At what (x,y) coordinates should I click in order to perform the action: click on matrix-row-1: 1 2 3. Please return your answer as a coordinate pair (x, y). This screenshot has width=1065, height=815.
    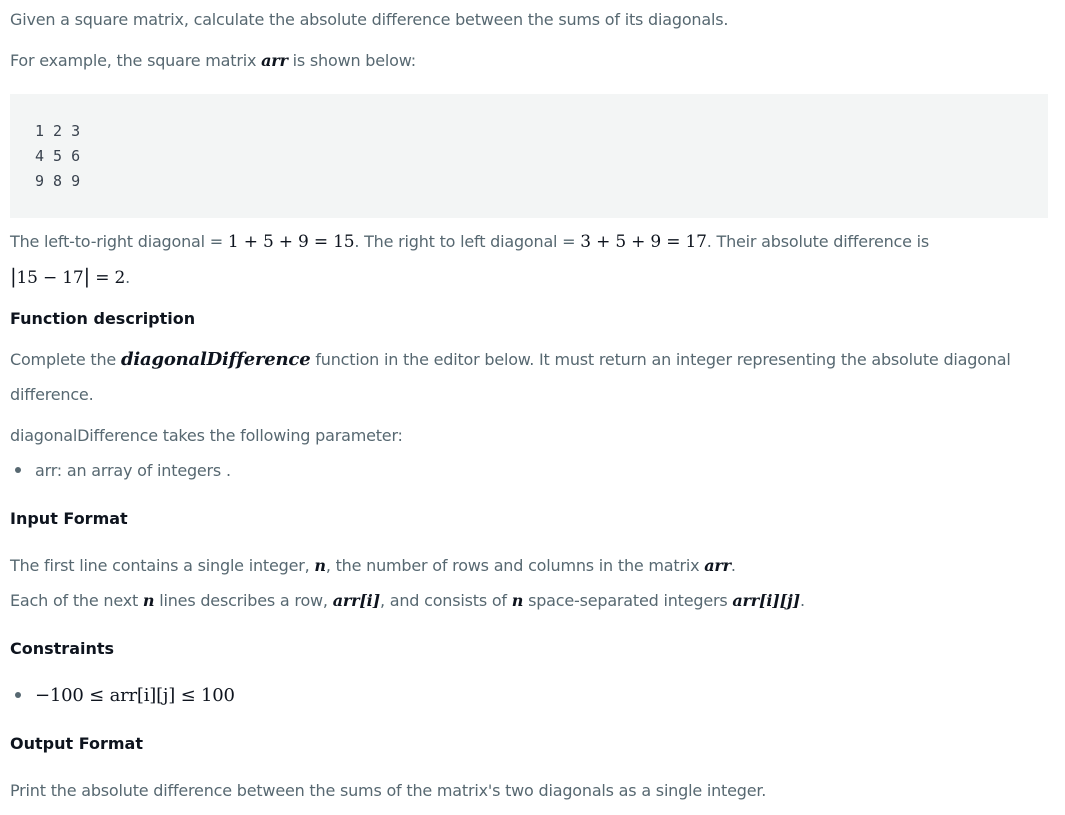
    Looking at the image, I should click on (58, 131).